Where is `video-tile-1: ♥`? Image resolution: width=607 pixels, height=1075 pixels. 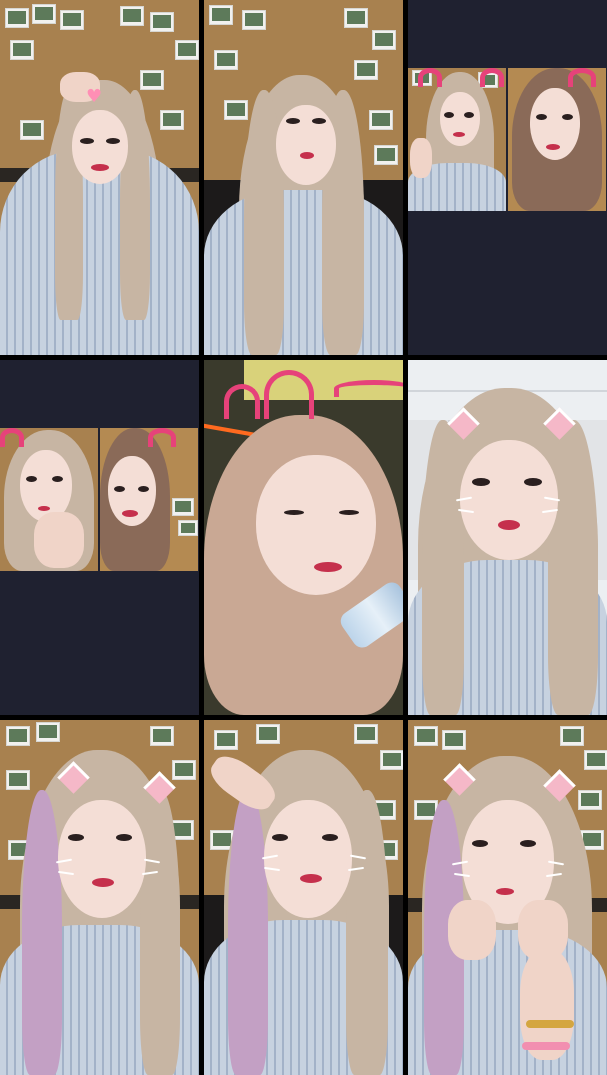
video-tile-1: ♥ is located at coordinates (99, 177).